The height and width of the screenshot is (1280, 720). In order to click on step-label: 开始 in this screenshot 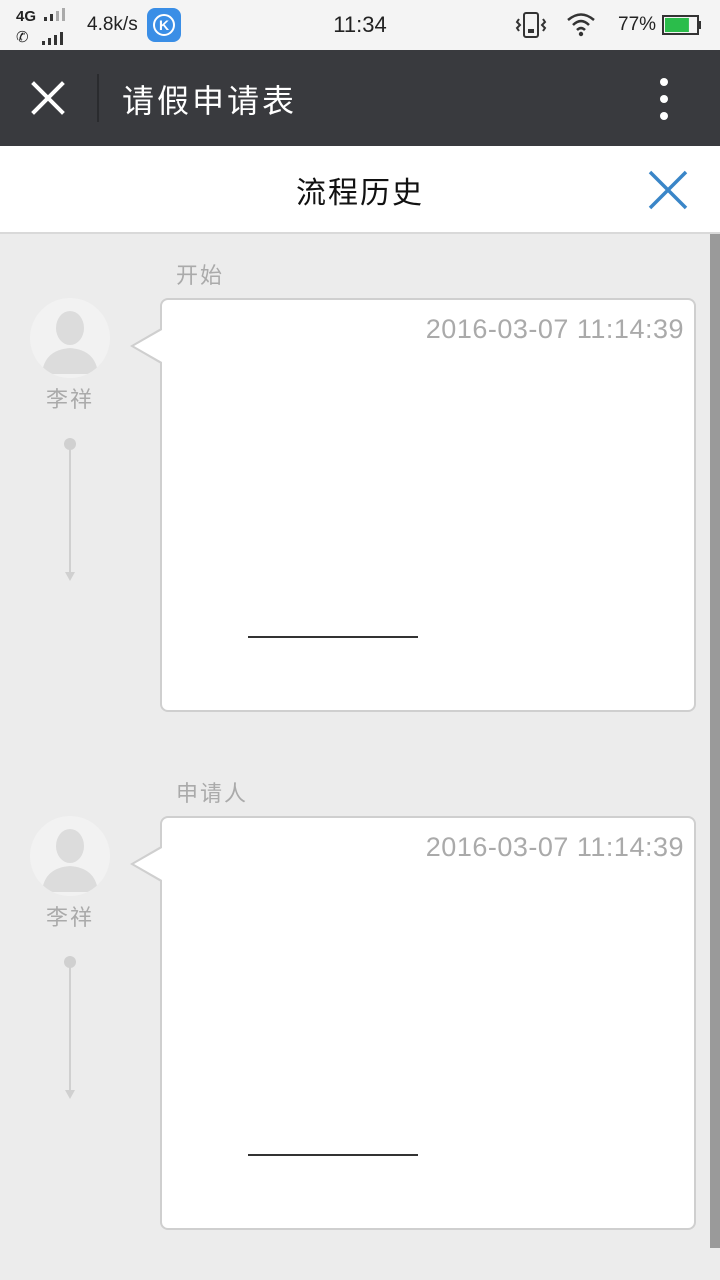, I will do `click(200, 276)`.